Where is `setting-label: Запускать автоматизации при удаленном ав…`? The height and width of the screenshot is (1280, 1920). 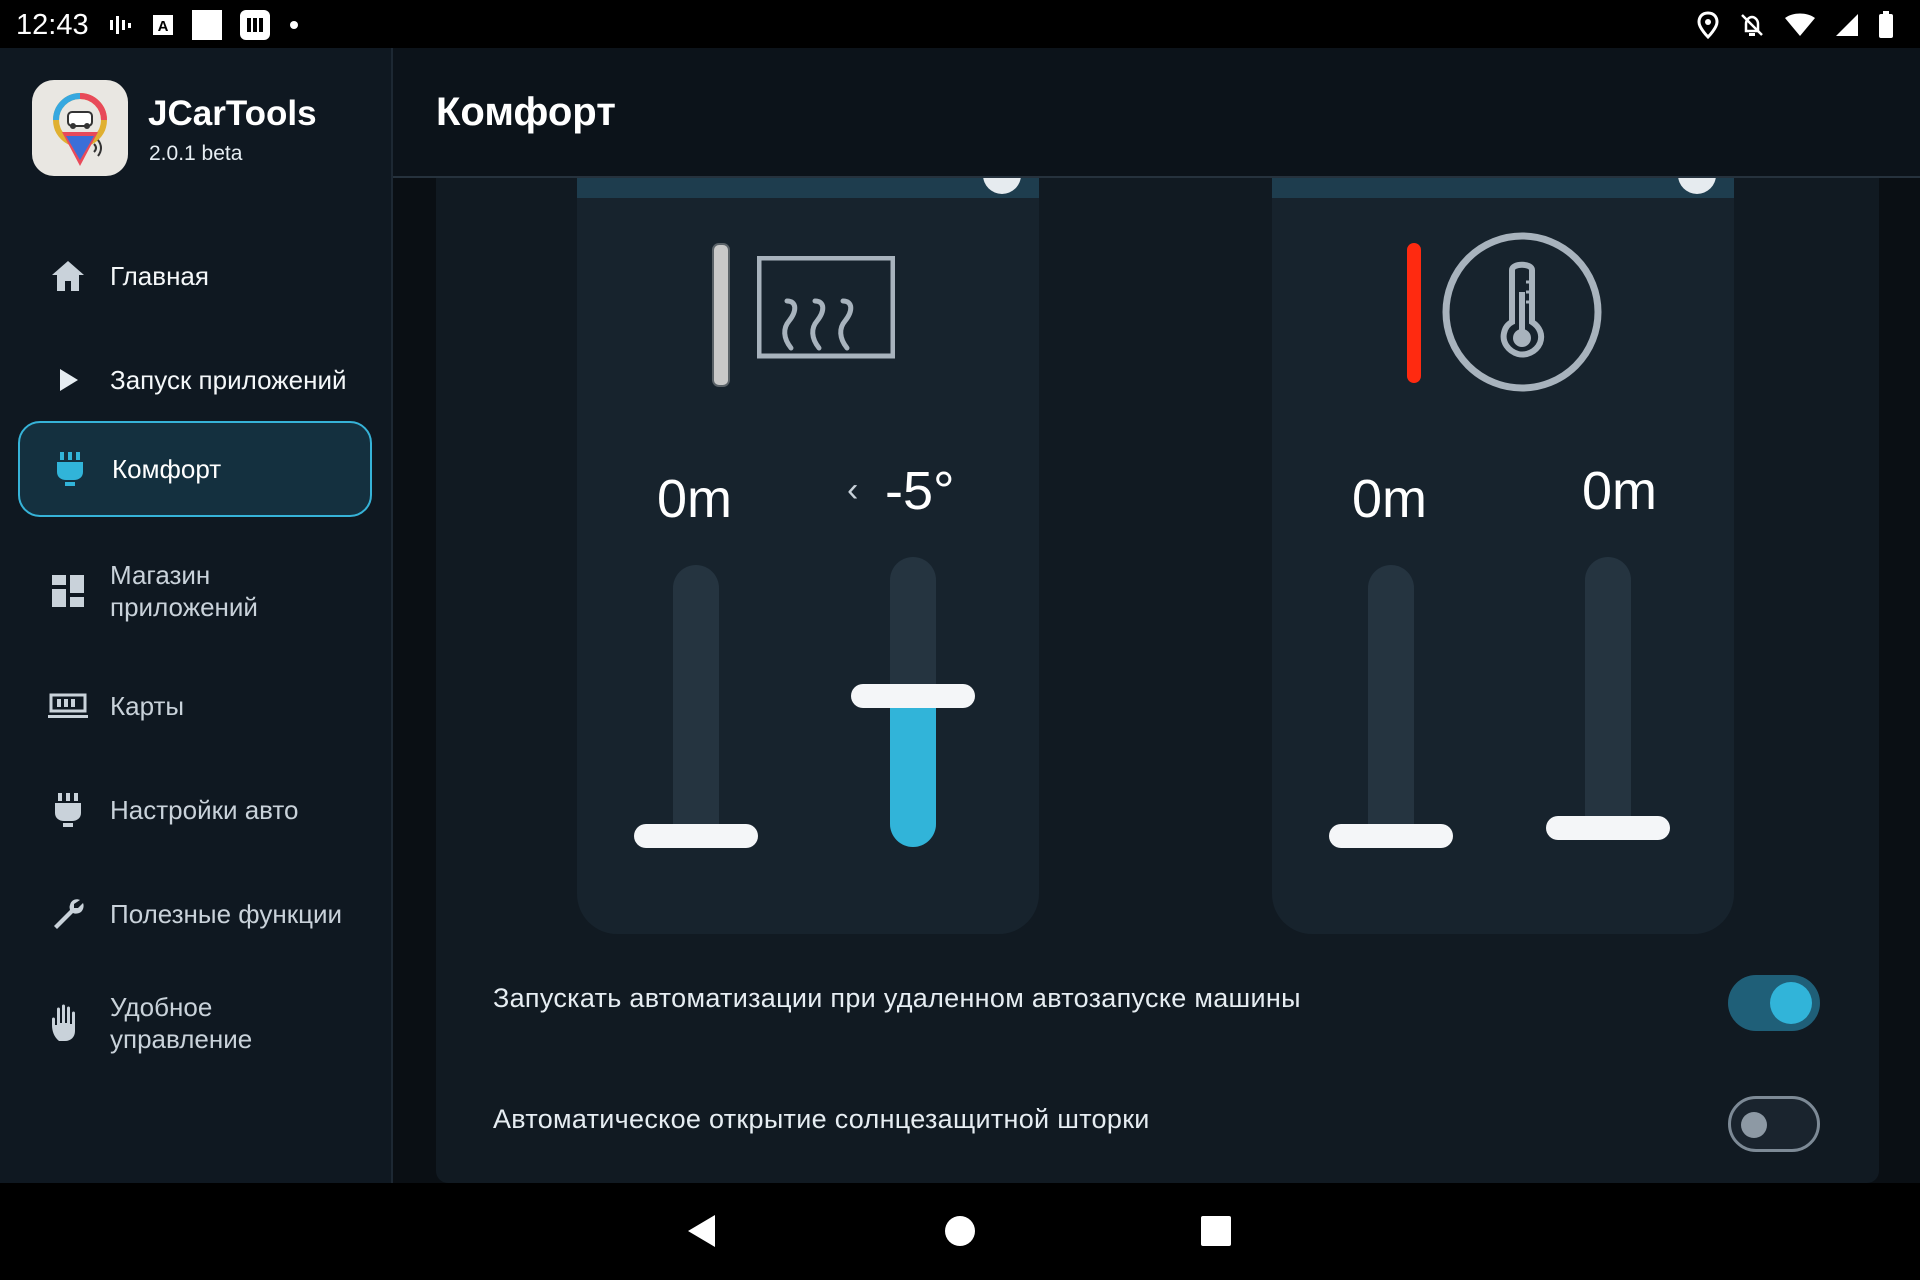 setting-label: Запускать автоматизации при удаленном ав… is located at coordinates (897, 998).